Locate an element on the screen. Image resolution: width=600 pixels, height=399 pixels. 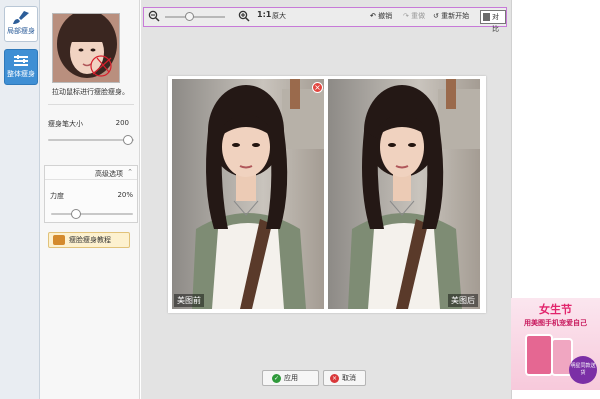
after-photo: 美图后 is located at coordinates (404, 194).